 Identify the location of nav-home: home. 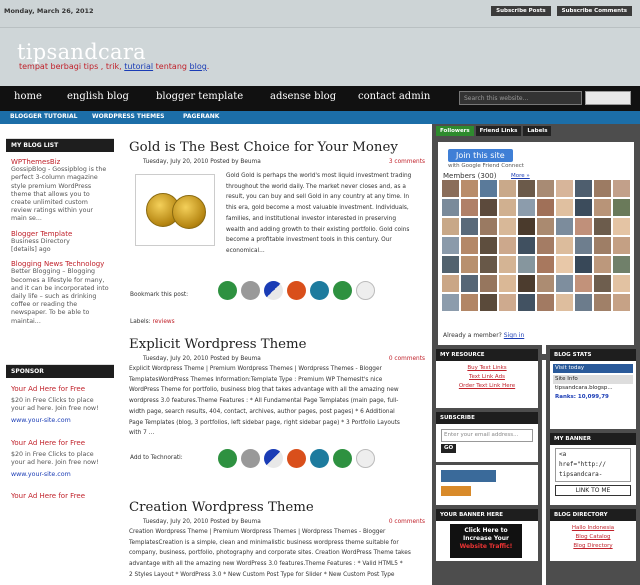
(28, 96).